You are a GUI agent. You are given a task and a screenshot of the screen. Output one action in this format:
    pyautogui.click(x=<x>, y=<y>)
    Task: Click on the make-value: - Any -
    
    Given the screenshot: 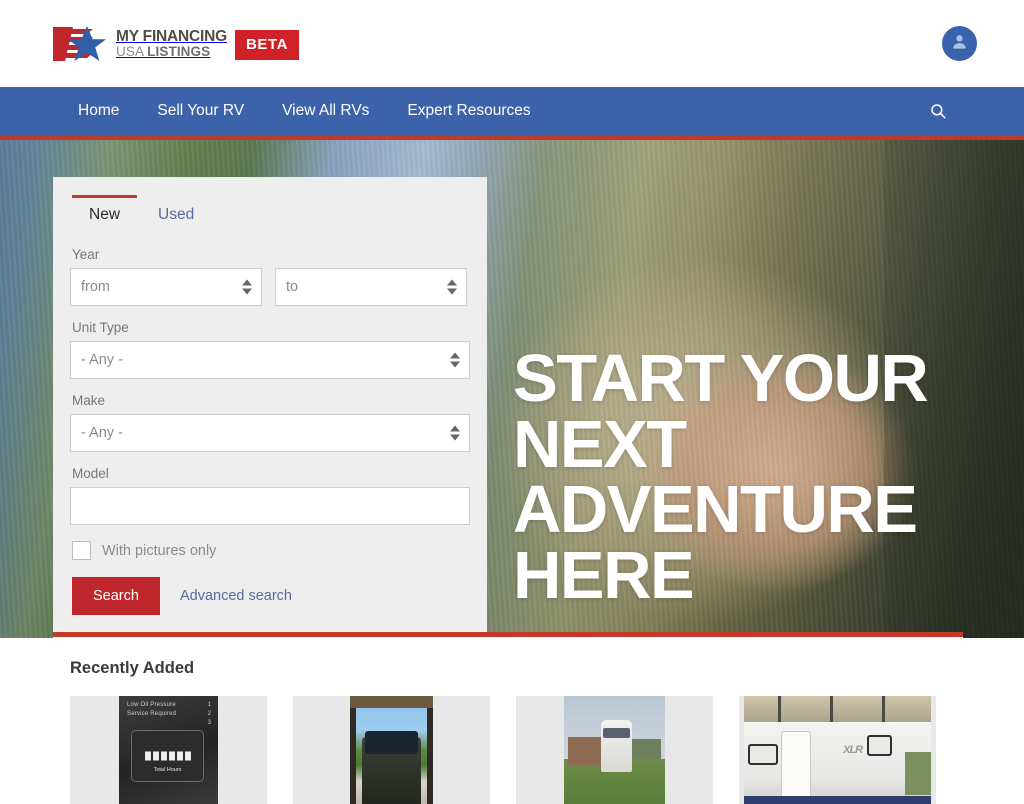 What is the action you would take?
    pyautogui.click(x=102, y=433)
    